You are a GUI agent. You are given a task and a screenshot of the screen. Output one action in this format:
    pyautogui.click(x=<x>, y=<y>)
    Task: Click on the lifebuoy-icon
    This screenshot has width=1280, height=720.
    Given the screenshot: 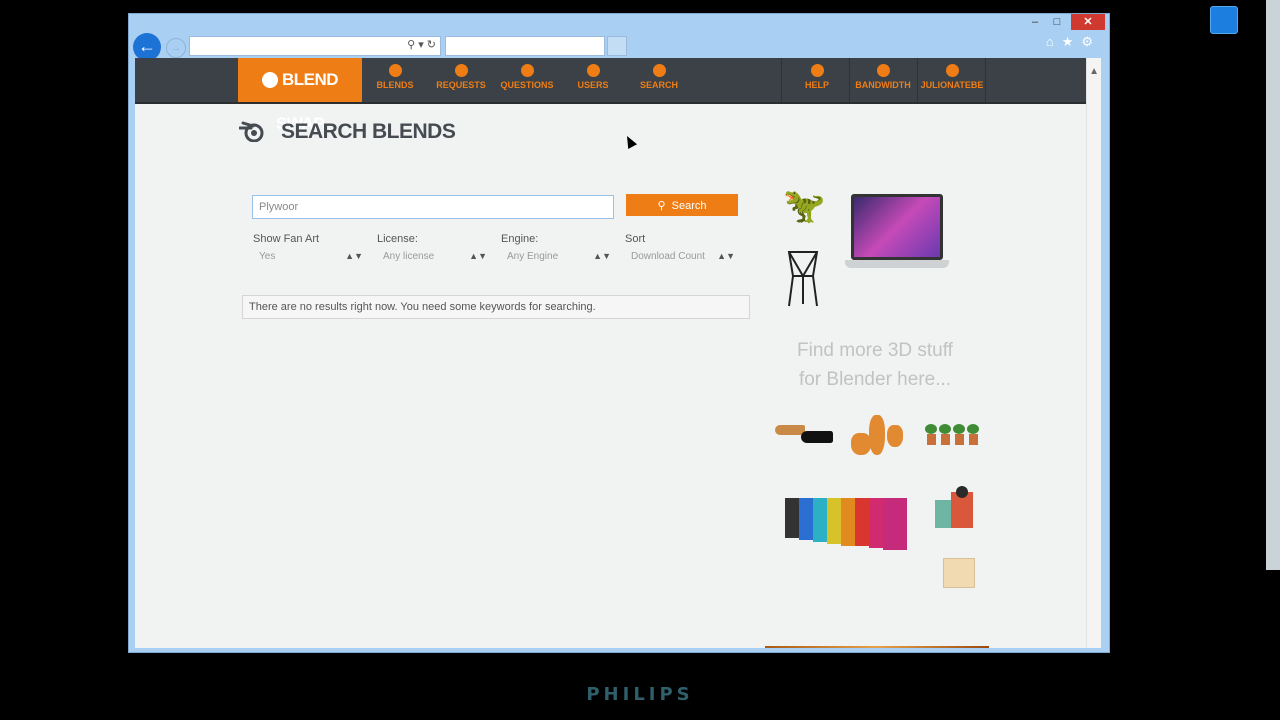 What is the action you would take?
    pyautogui.click(x=817, y=70)
    